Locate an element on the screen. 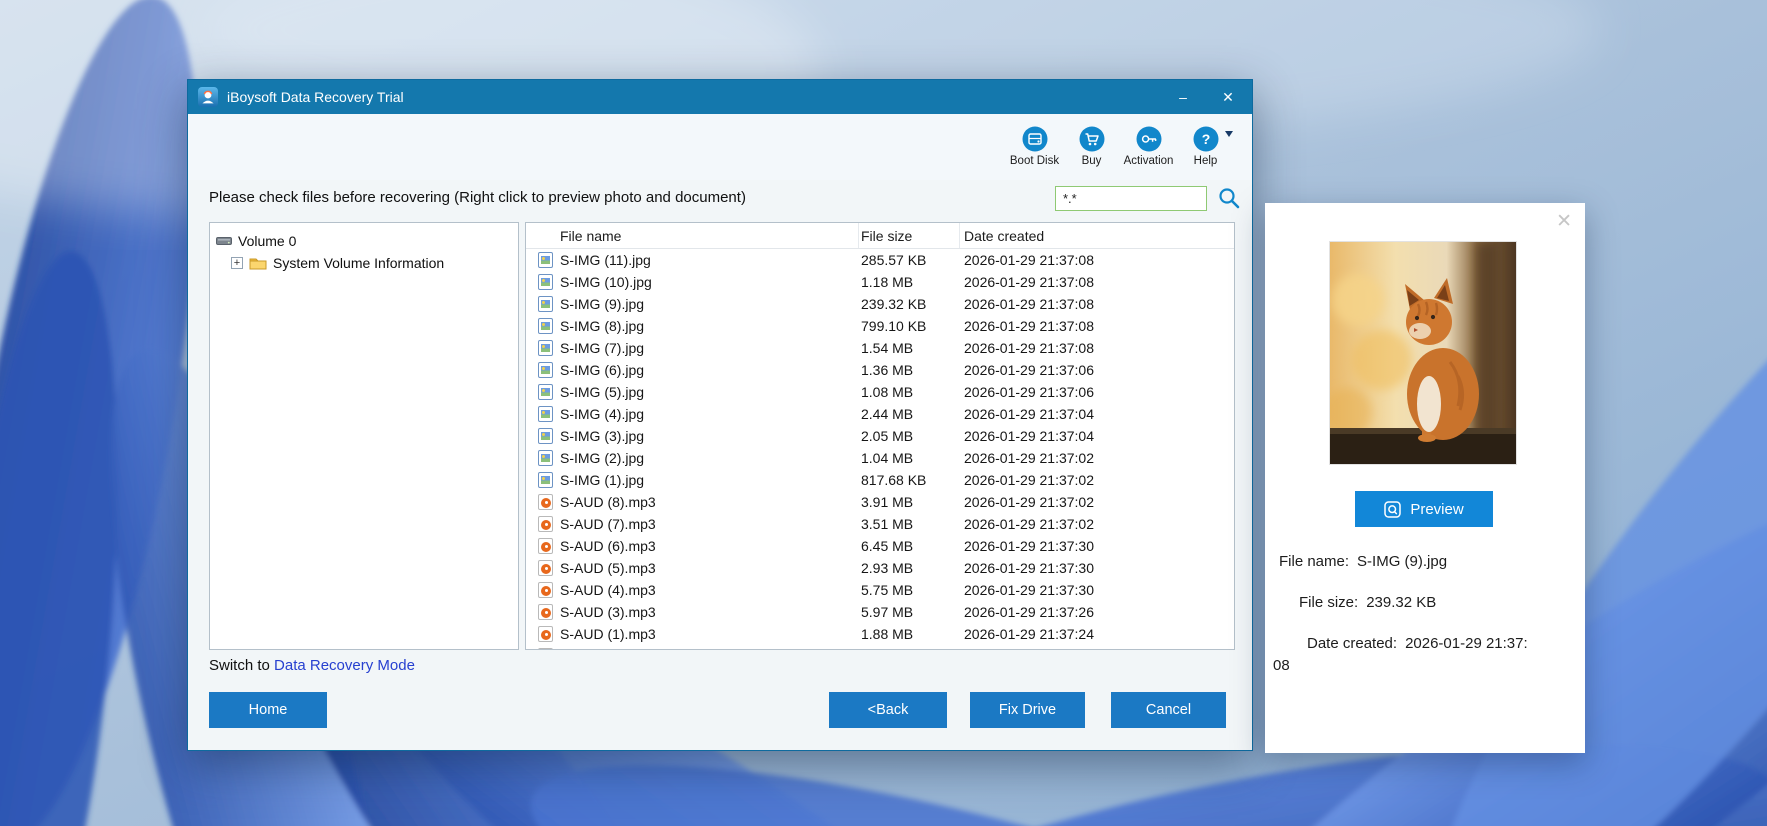 The height and width of the screenshot is (826, 1767). file-name-cell is located at coordinates (692, 648).